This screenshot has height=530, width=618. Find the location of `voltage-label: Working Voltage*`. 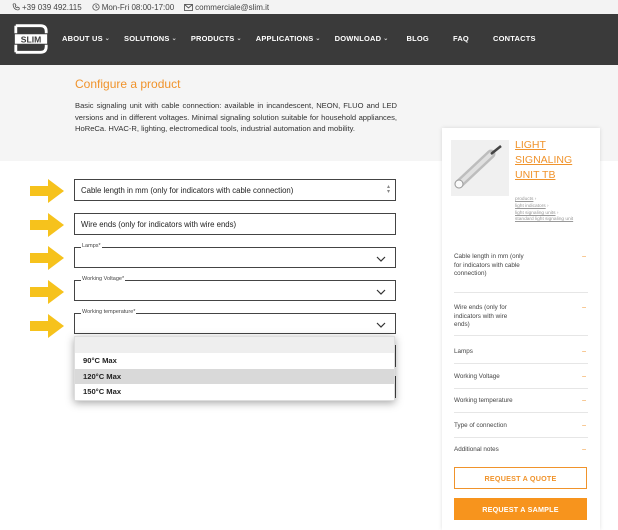

voltage-label: Working Voltage* is located at coordinates (103, 279).